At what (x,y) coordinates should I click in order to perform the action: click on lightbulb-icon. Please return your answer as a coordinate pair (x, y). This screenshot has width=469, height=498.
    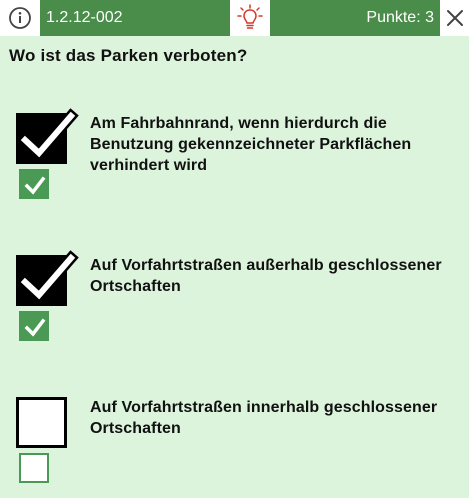
    Looking at the image, I should click on (250, 16).